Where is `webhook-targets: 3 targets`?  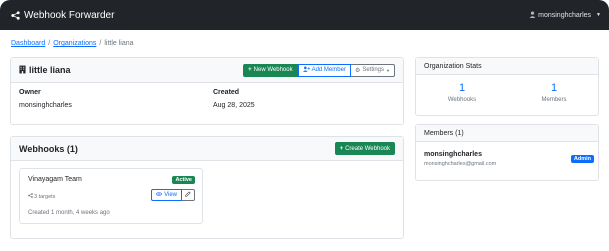 webhook-targets: 3 targets is located at coordinates (41, 196).